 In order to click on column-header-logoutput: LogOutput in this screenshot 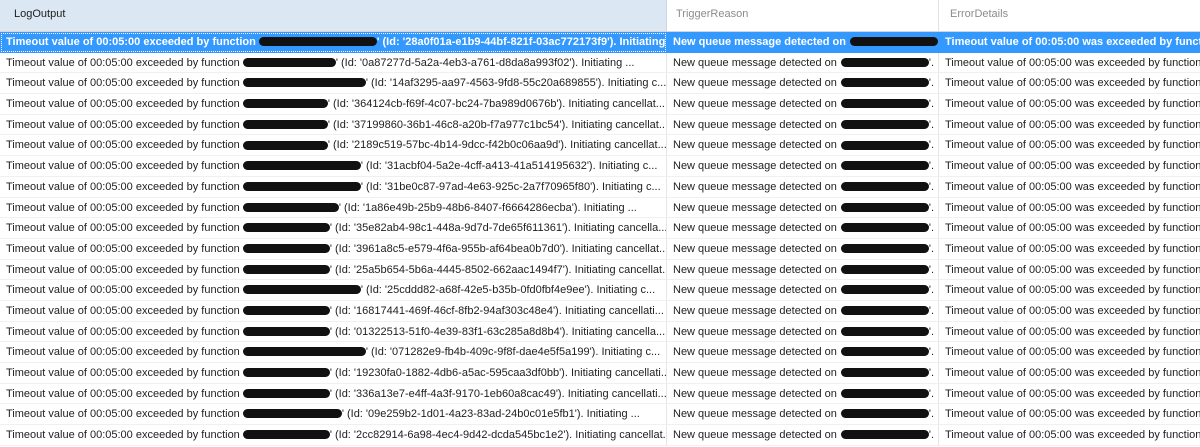, I will do `click(333, 15)`.